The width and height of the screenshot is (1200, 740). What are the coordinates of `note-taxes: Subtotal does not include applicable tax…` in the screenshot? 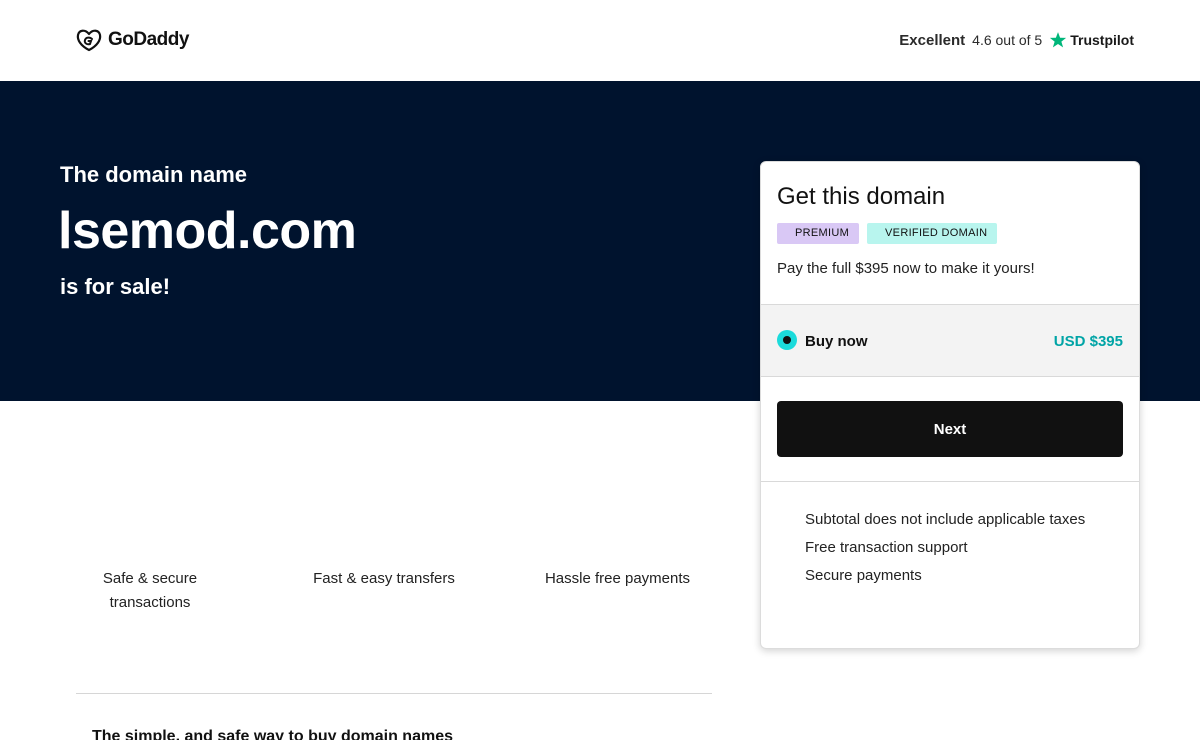 It's located at (945, 519).